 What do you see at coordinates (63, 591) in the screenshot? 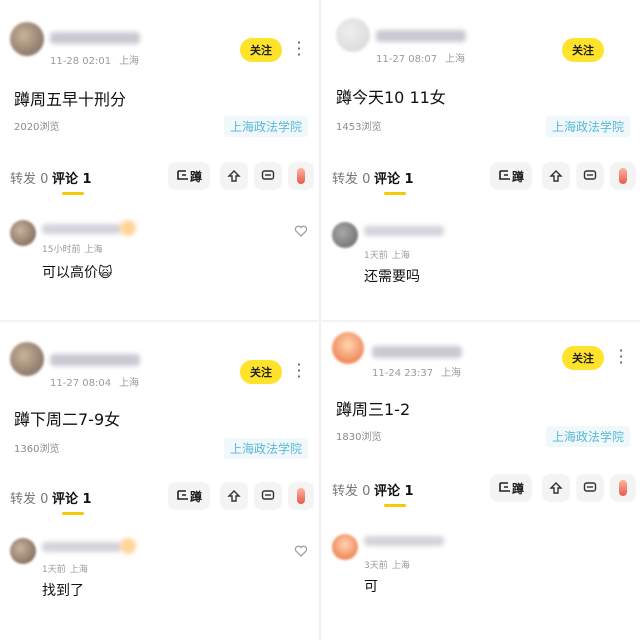
I see `comment-text: 找到了` at bounding box center [63, 591].